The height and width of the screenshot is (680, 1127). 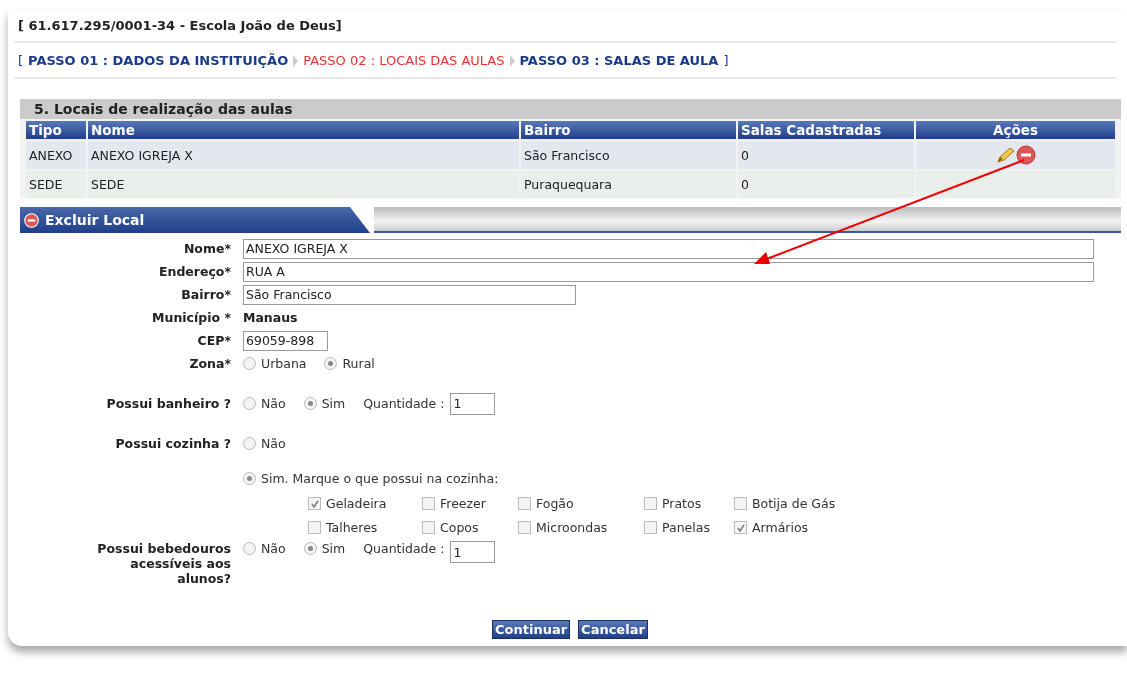 What do you see at coordinates (194, 271) in the screenshot?
I see `field-label: Endereço*` at bounding box center [194, 271].